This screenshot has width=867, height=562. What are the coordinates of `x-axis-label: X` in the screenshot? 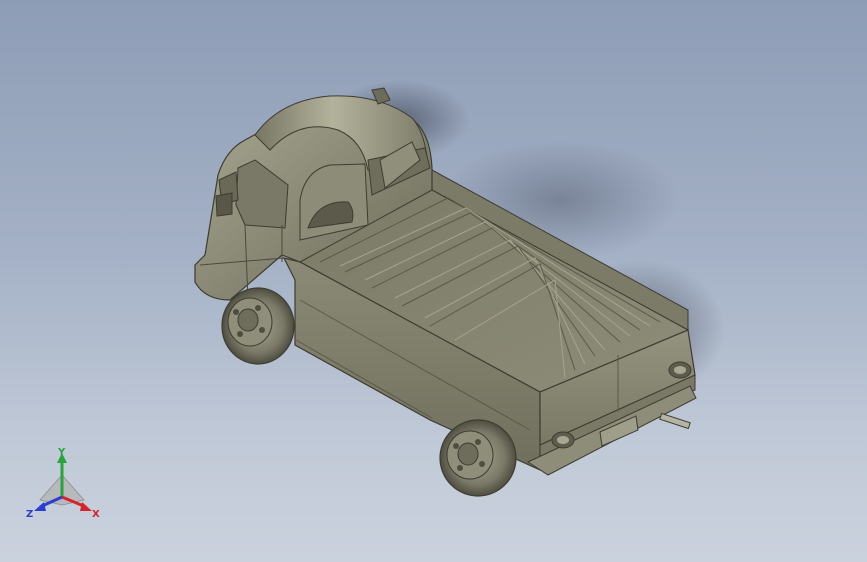 It's located at (96, 514).